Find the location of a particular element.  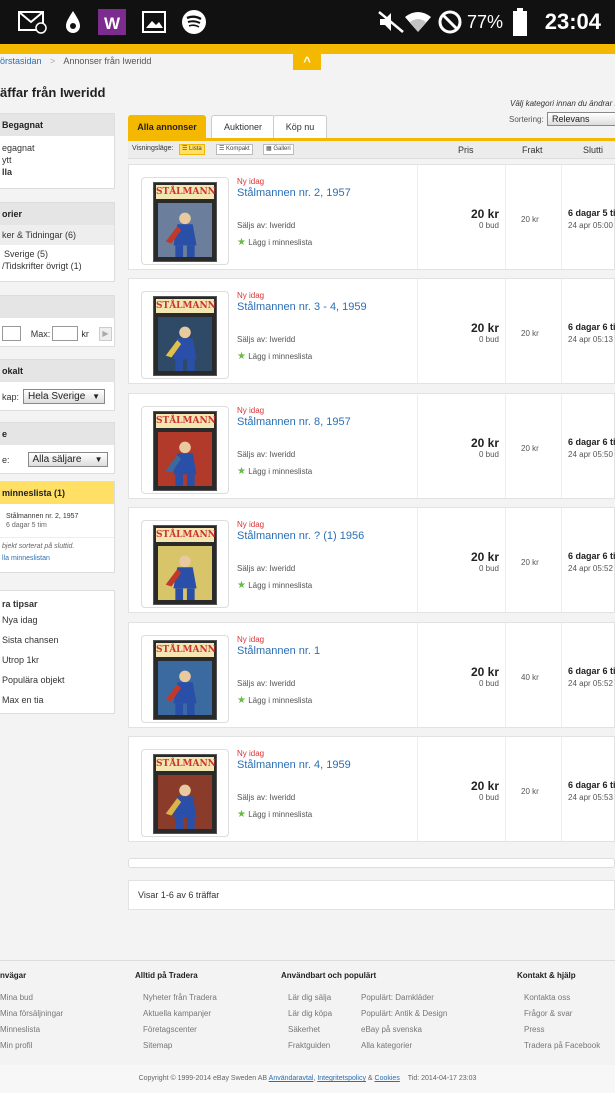

listing-title-link: Stålmannen nr. 2, 1957 is located at coordinates (294, 193).